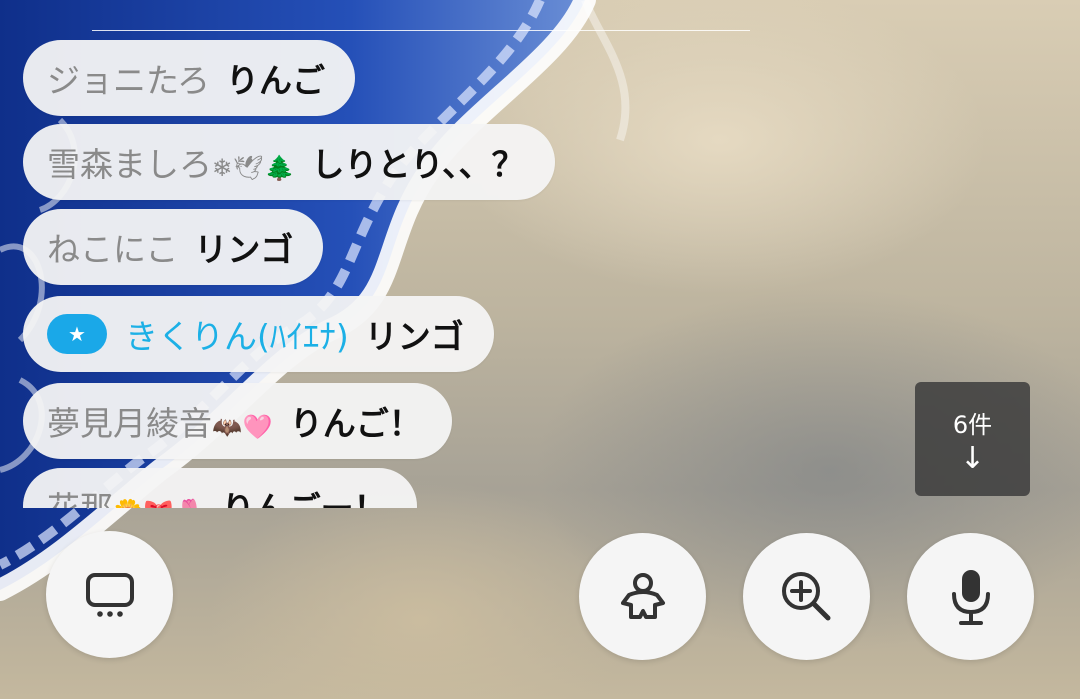  Describe the element at coordinates (112, 247) in the screenshot. I see `chat-username: ねこにこ` at that location.